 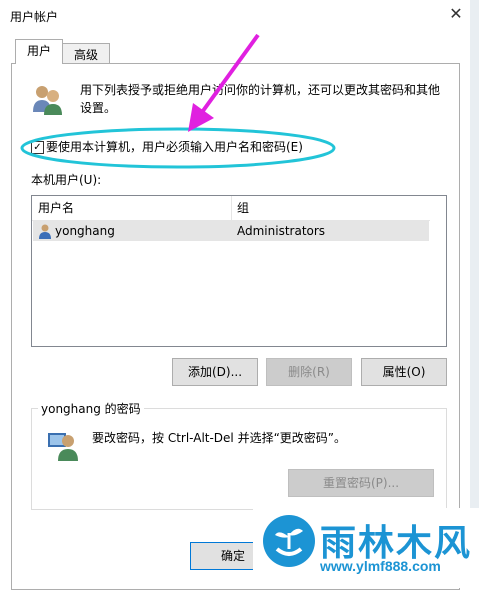 I want to click on annotation-arrow-shaft, so click(x=229, y=75).